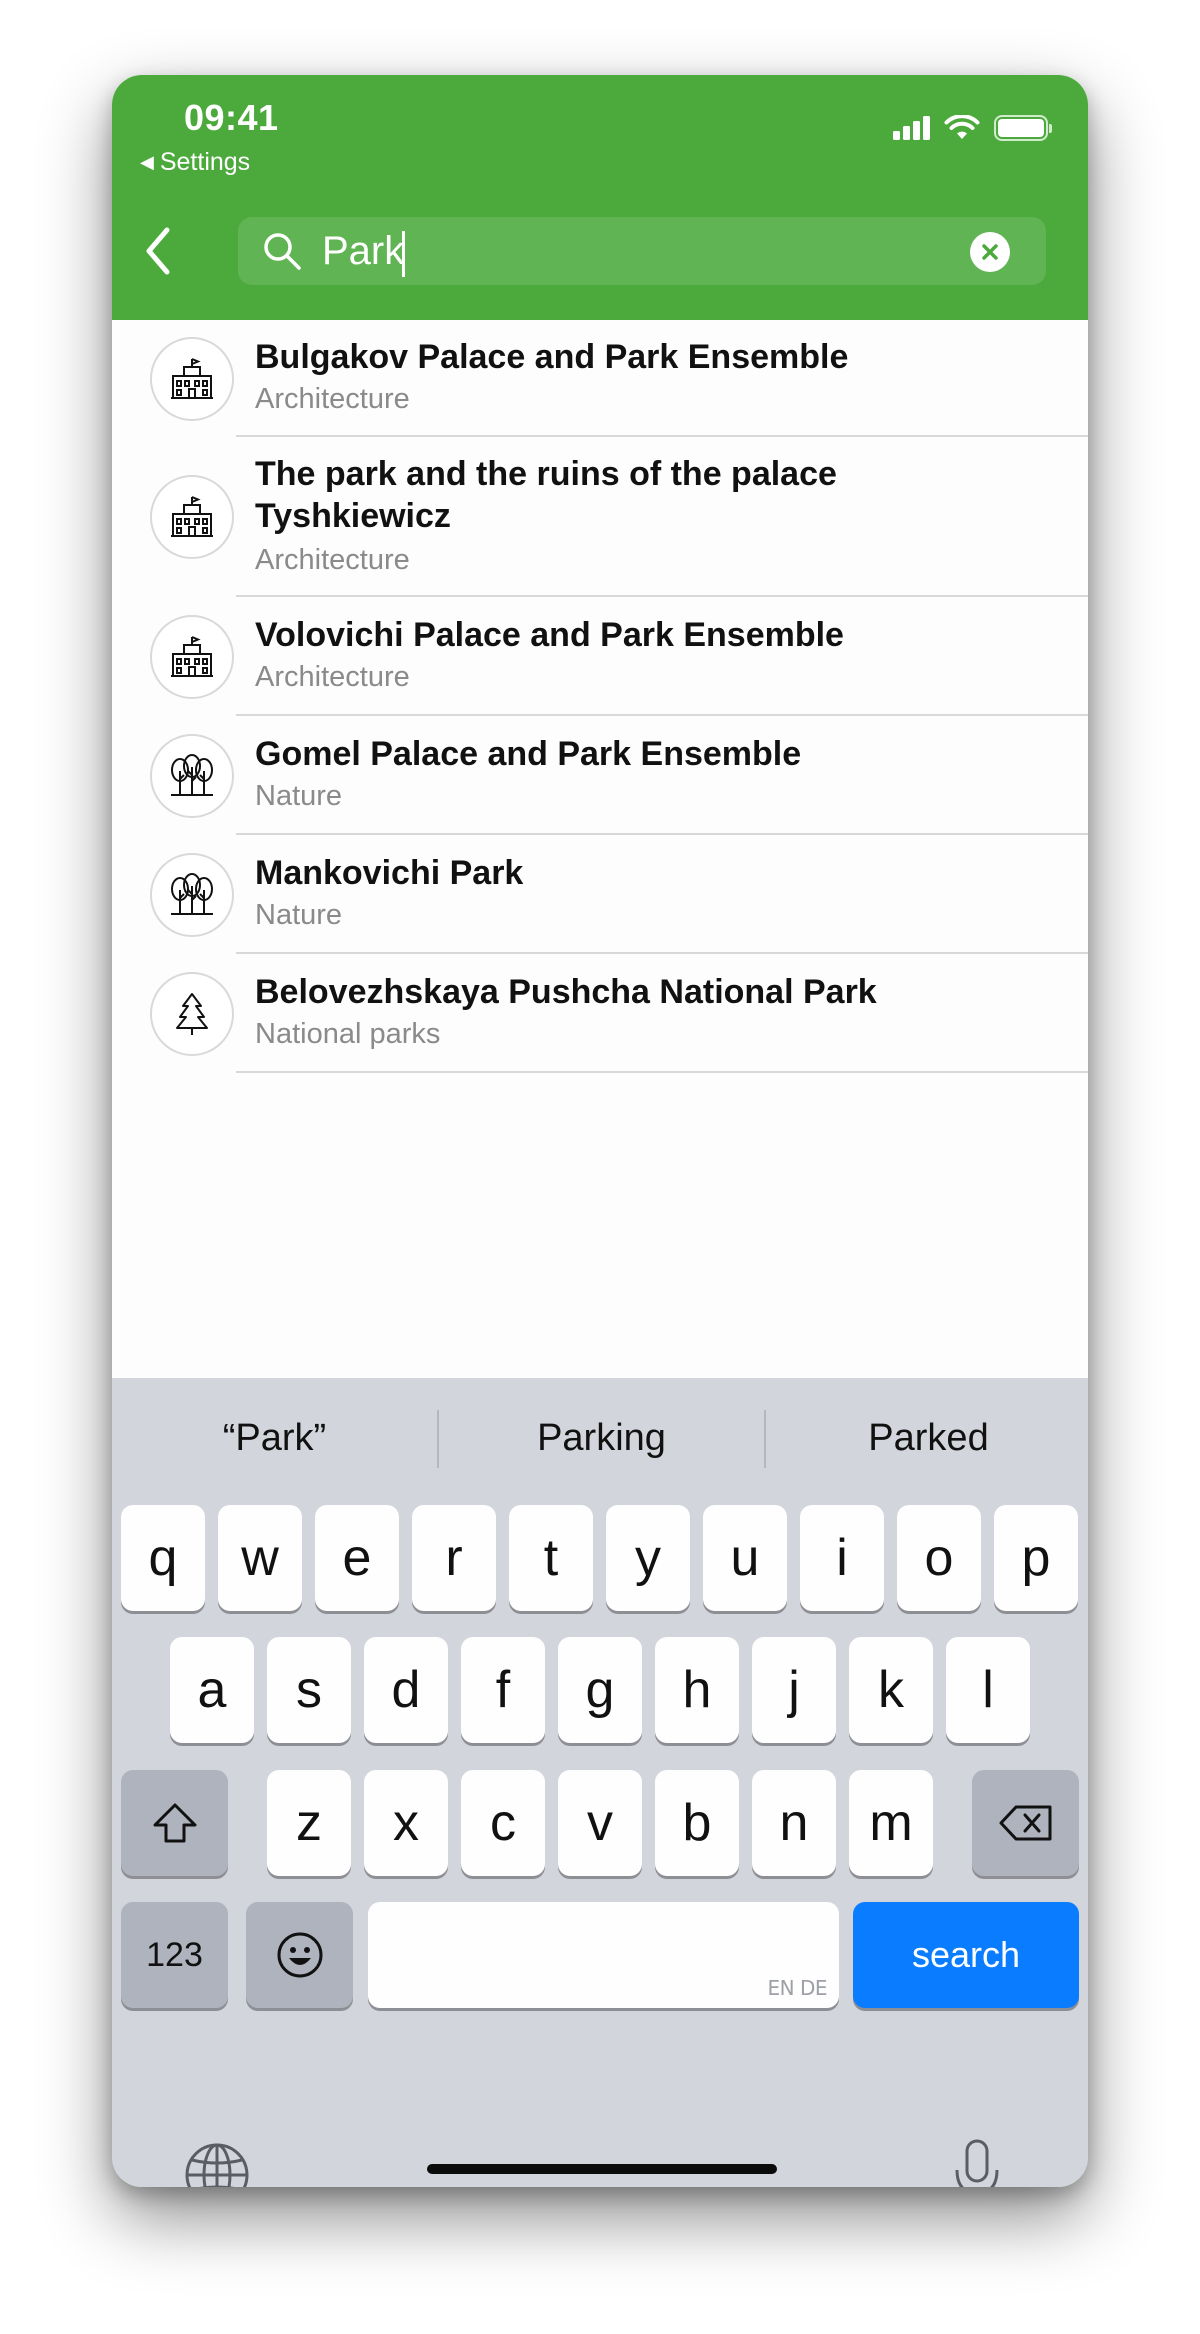 The height and width of the screenshot is (2334, 1200). I want to click on key-e: e, so click(357, 1558).